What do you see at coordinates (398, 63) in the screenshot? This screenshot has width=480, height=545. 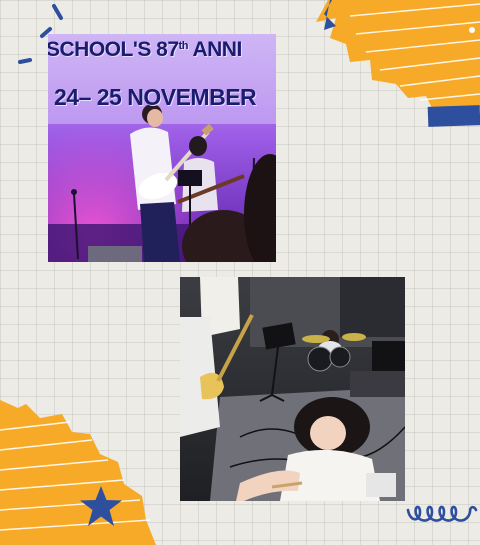 I see `orange-paper-blob-top` at bounding box center [398, 63].